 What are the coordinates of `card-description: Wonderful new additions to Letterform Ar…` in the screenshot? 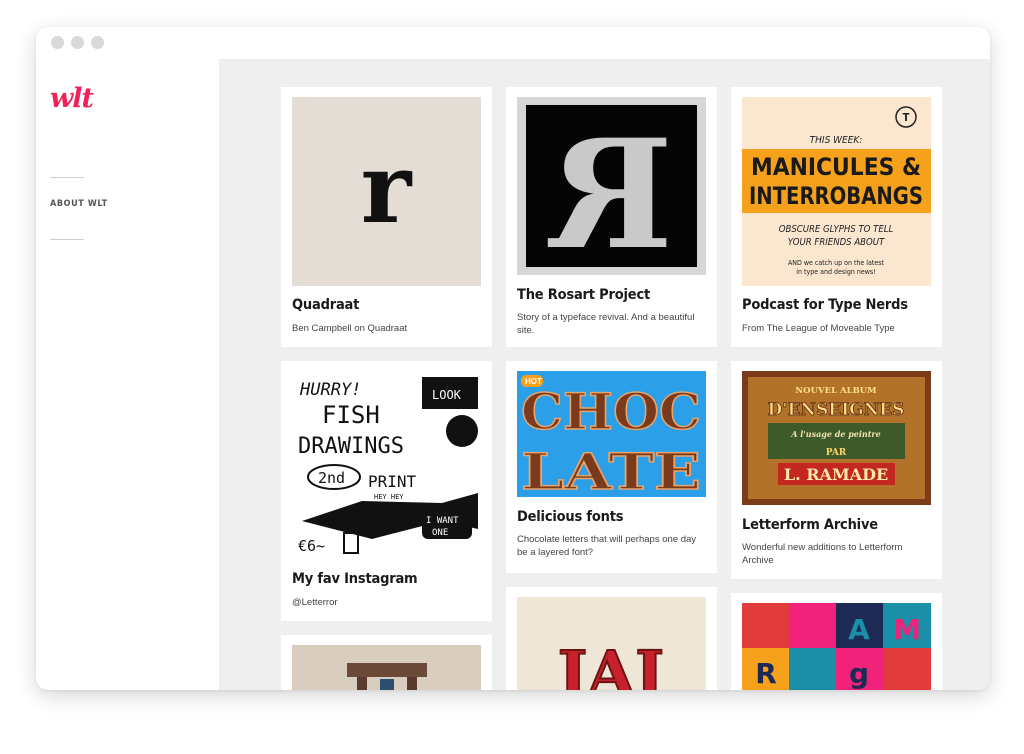 It's located at (822, 554).